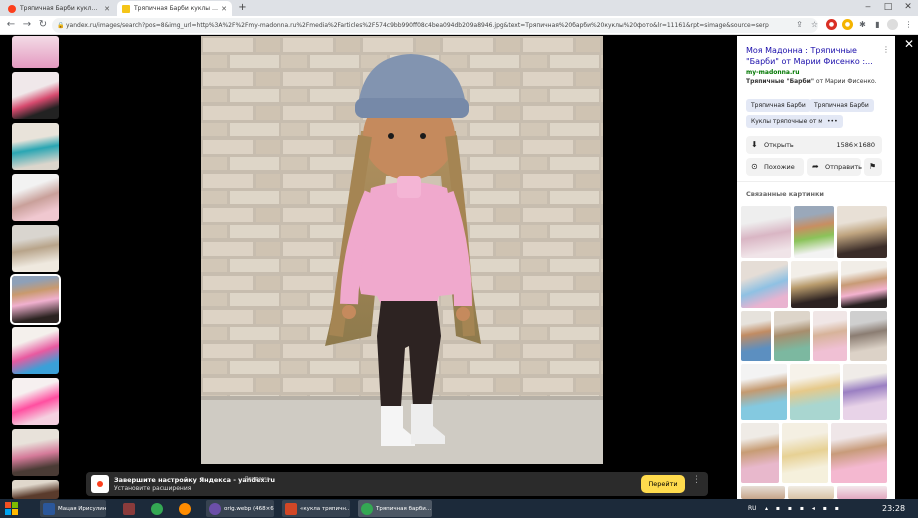 This screenshot has height=518, width=918. I want to click on new-tab-button: +, so click(242, 8).